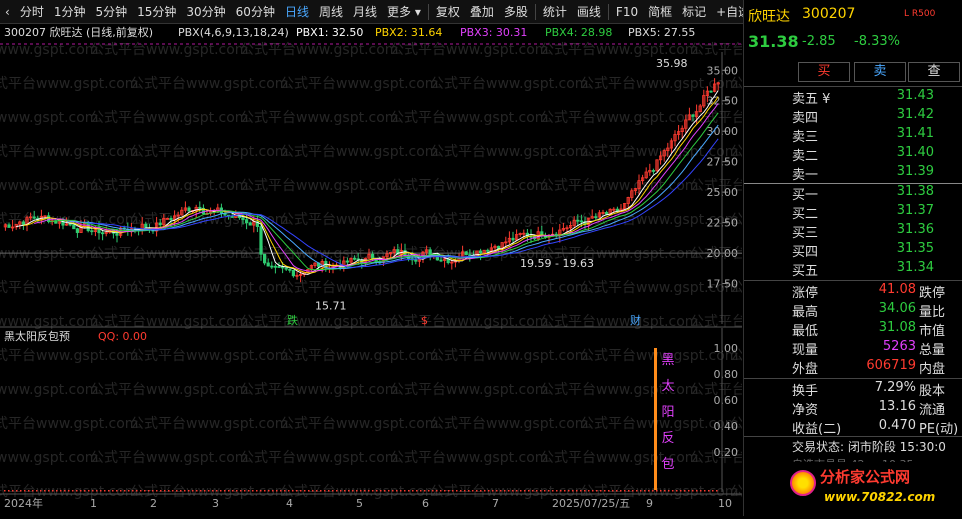  I want to click on back-arrow-icon: ‹, so click(7, 12).